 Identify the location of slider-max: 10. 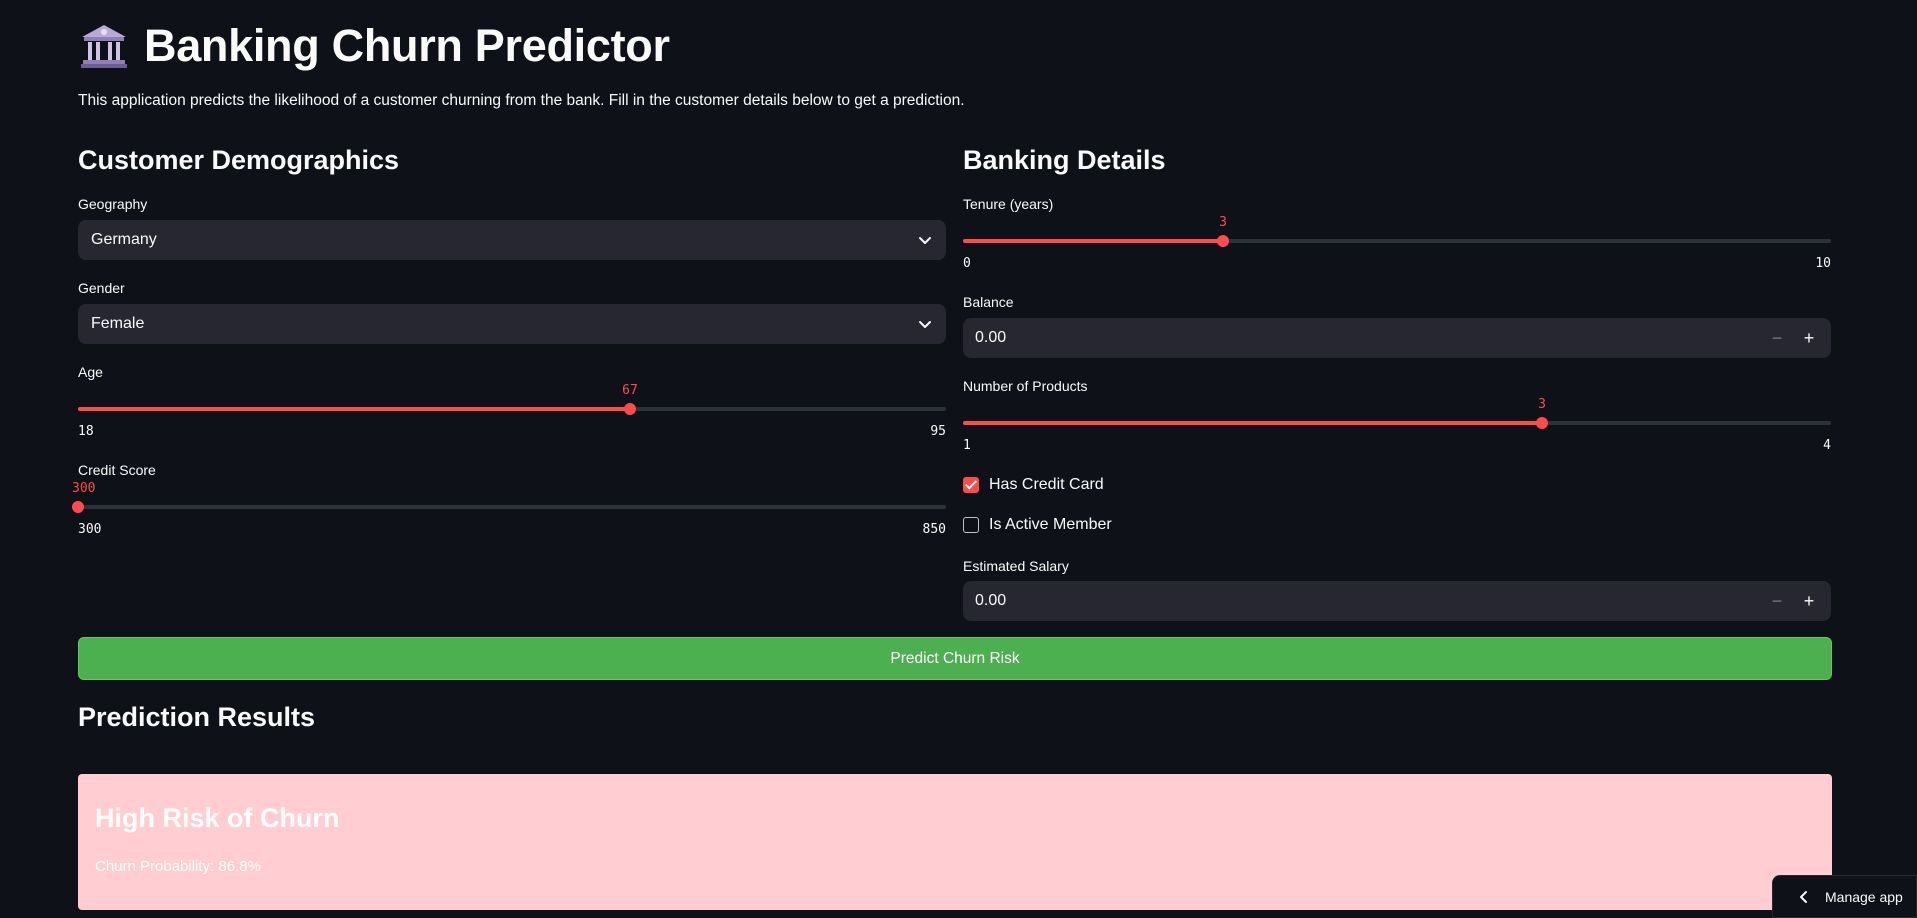
(1823, 263).